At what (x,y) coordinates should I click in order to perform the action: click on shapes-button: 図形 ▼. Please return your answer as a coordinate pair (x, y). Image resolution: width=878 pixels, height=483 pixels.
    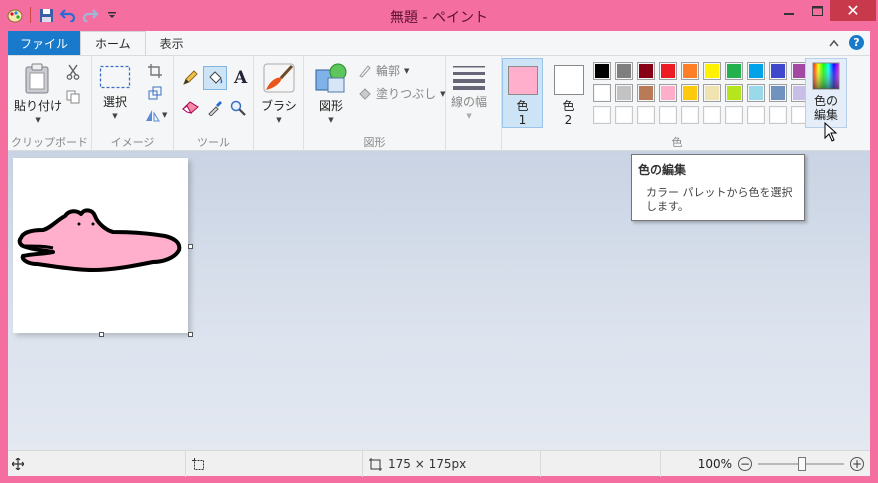
    Looking at the image, I should click on (331, 93).